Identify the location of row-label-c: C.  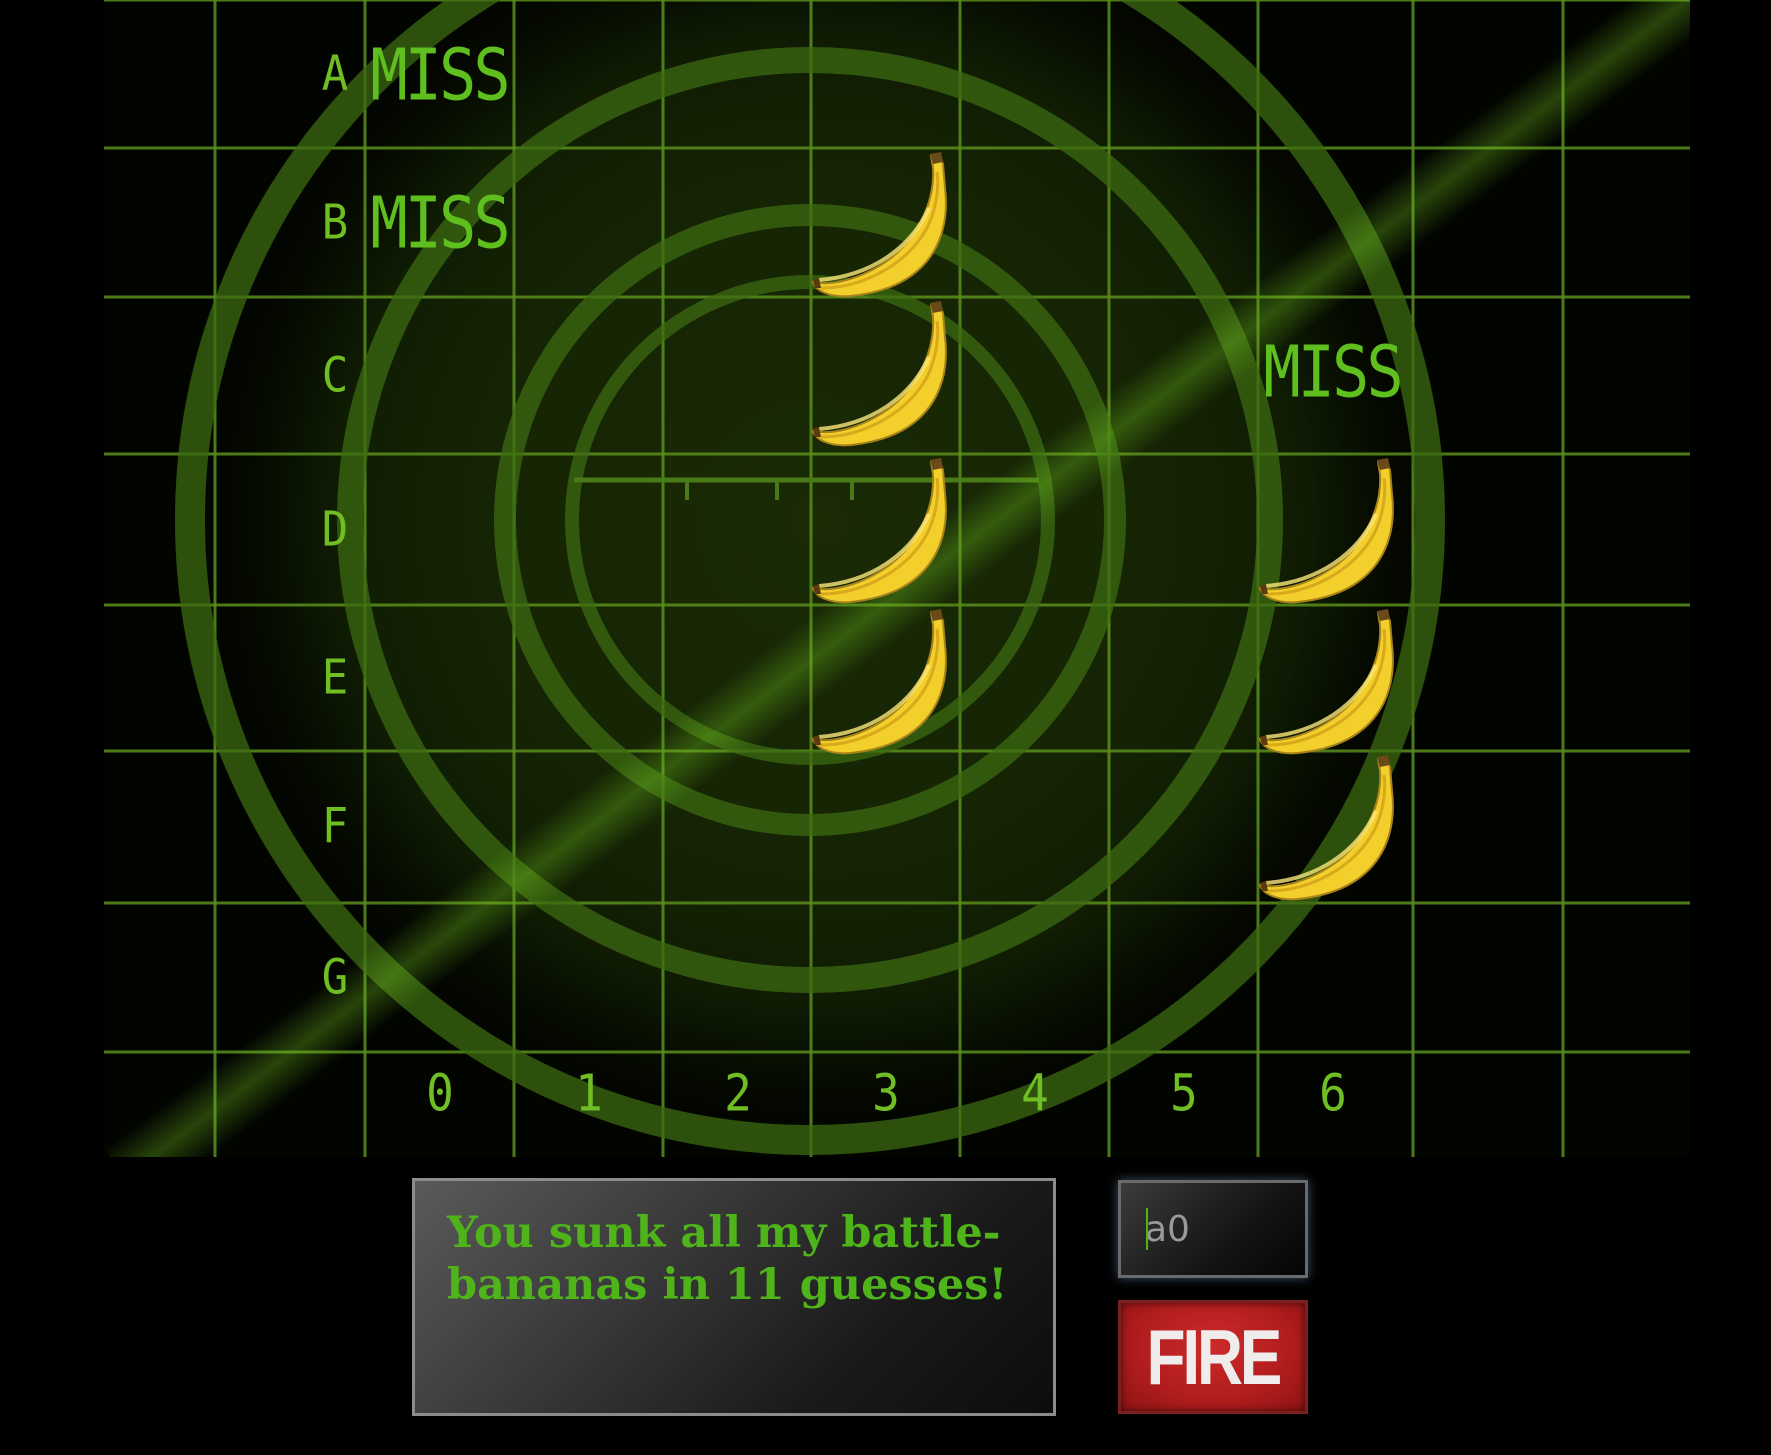
(335, 374).